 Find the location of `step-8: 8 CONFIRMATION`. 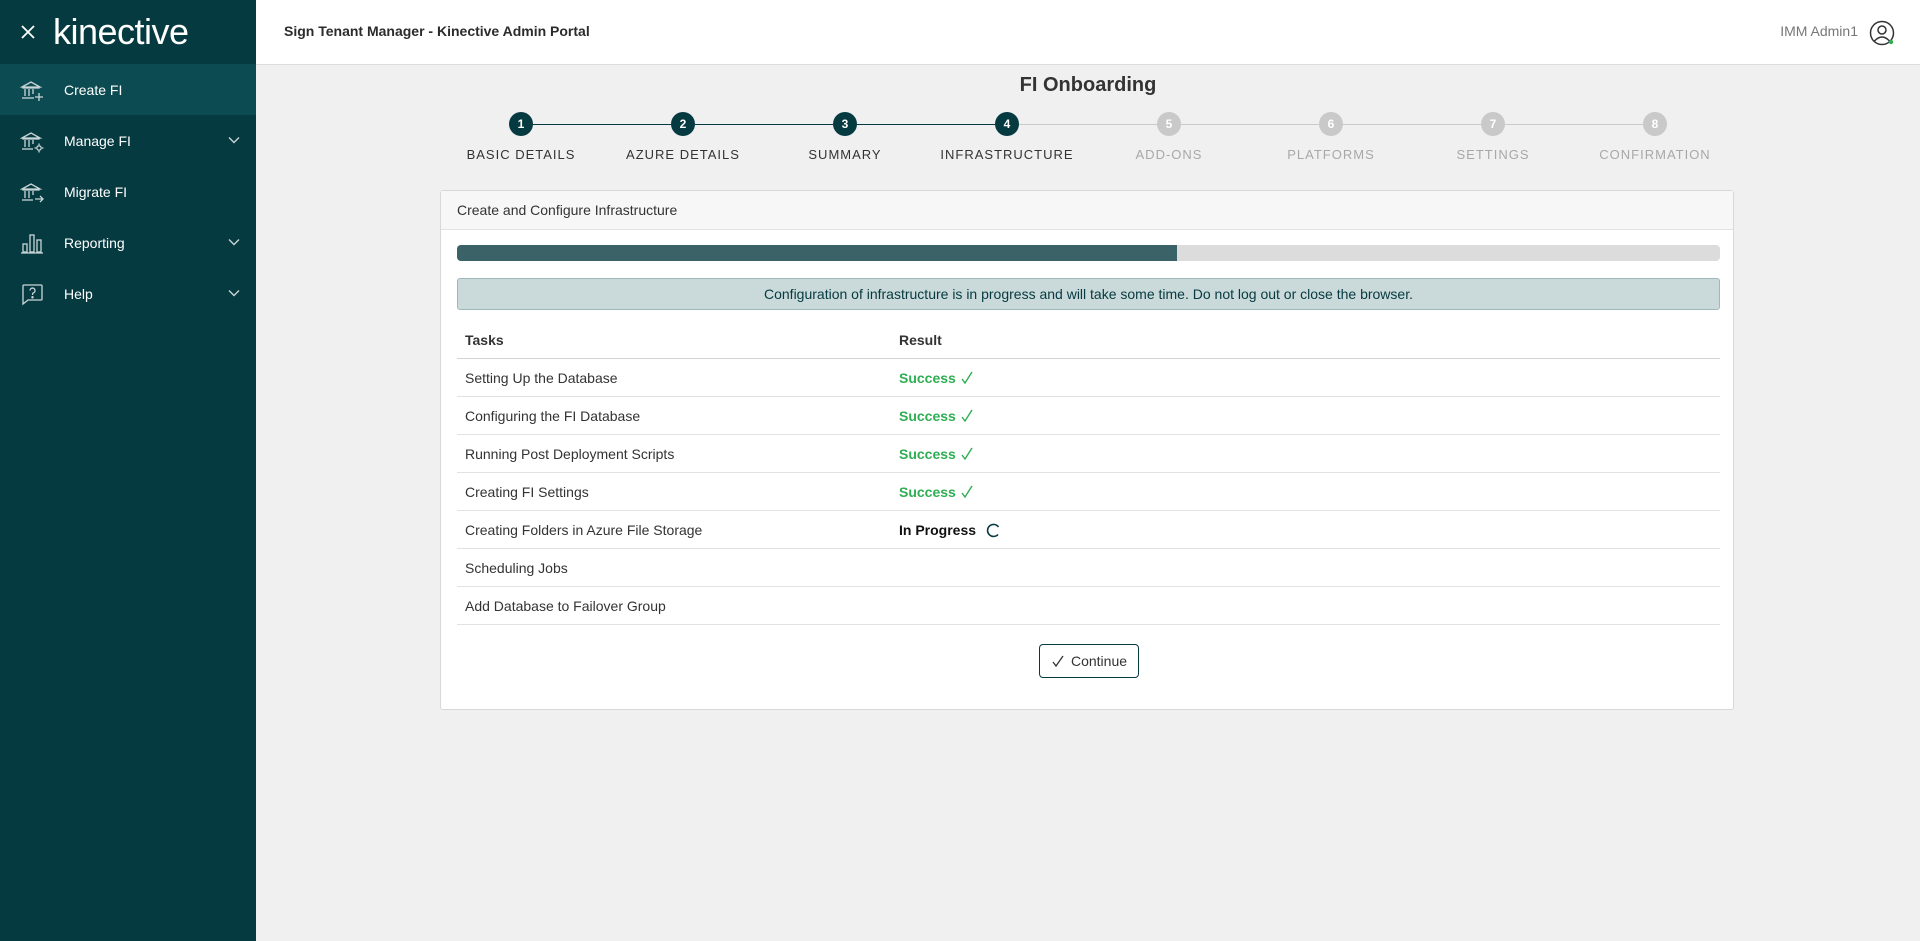

step-8: 8 CONFIRMATION is located at coordinates (1655, 137).